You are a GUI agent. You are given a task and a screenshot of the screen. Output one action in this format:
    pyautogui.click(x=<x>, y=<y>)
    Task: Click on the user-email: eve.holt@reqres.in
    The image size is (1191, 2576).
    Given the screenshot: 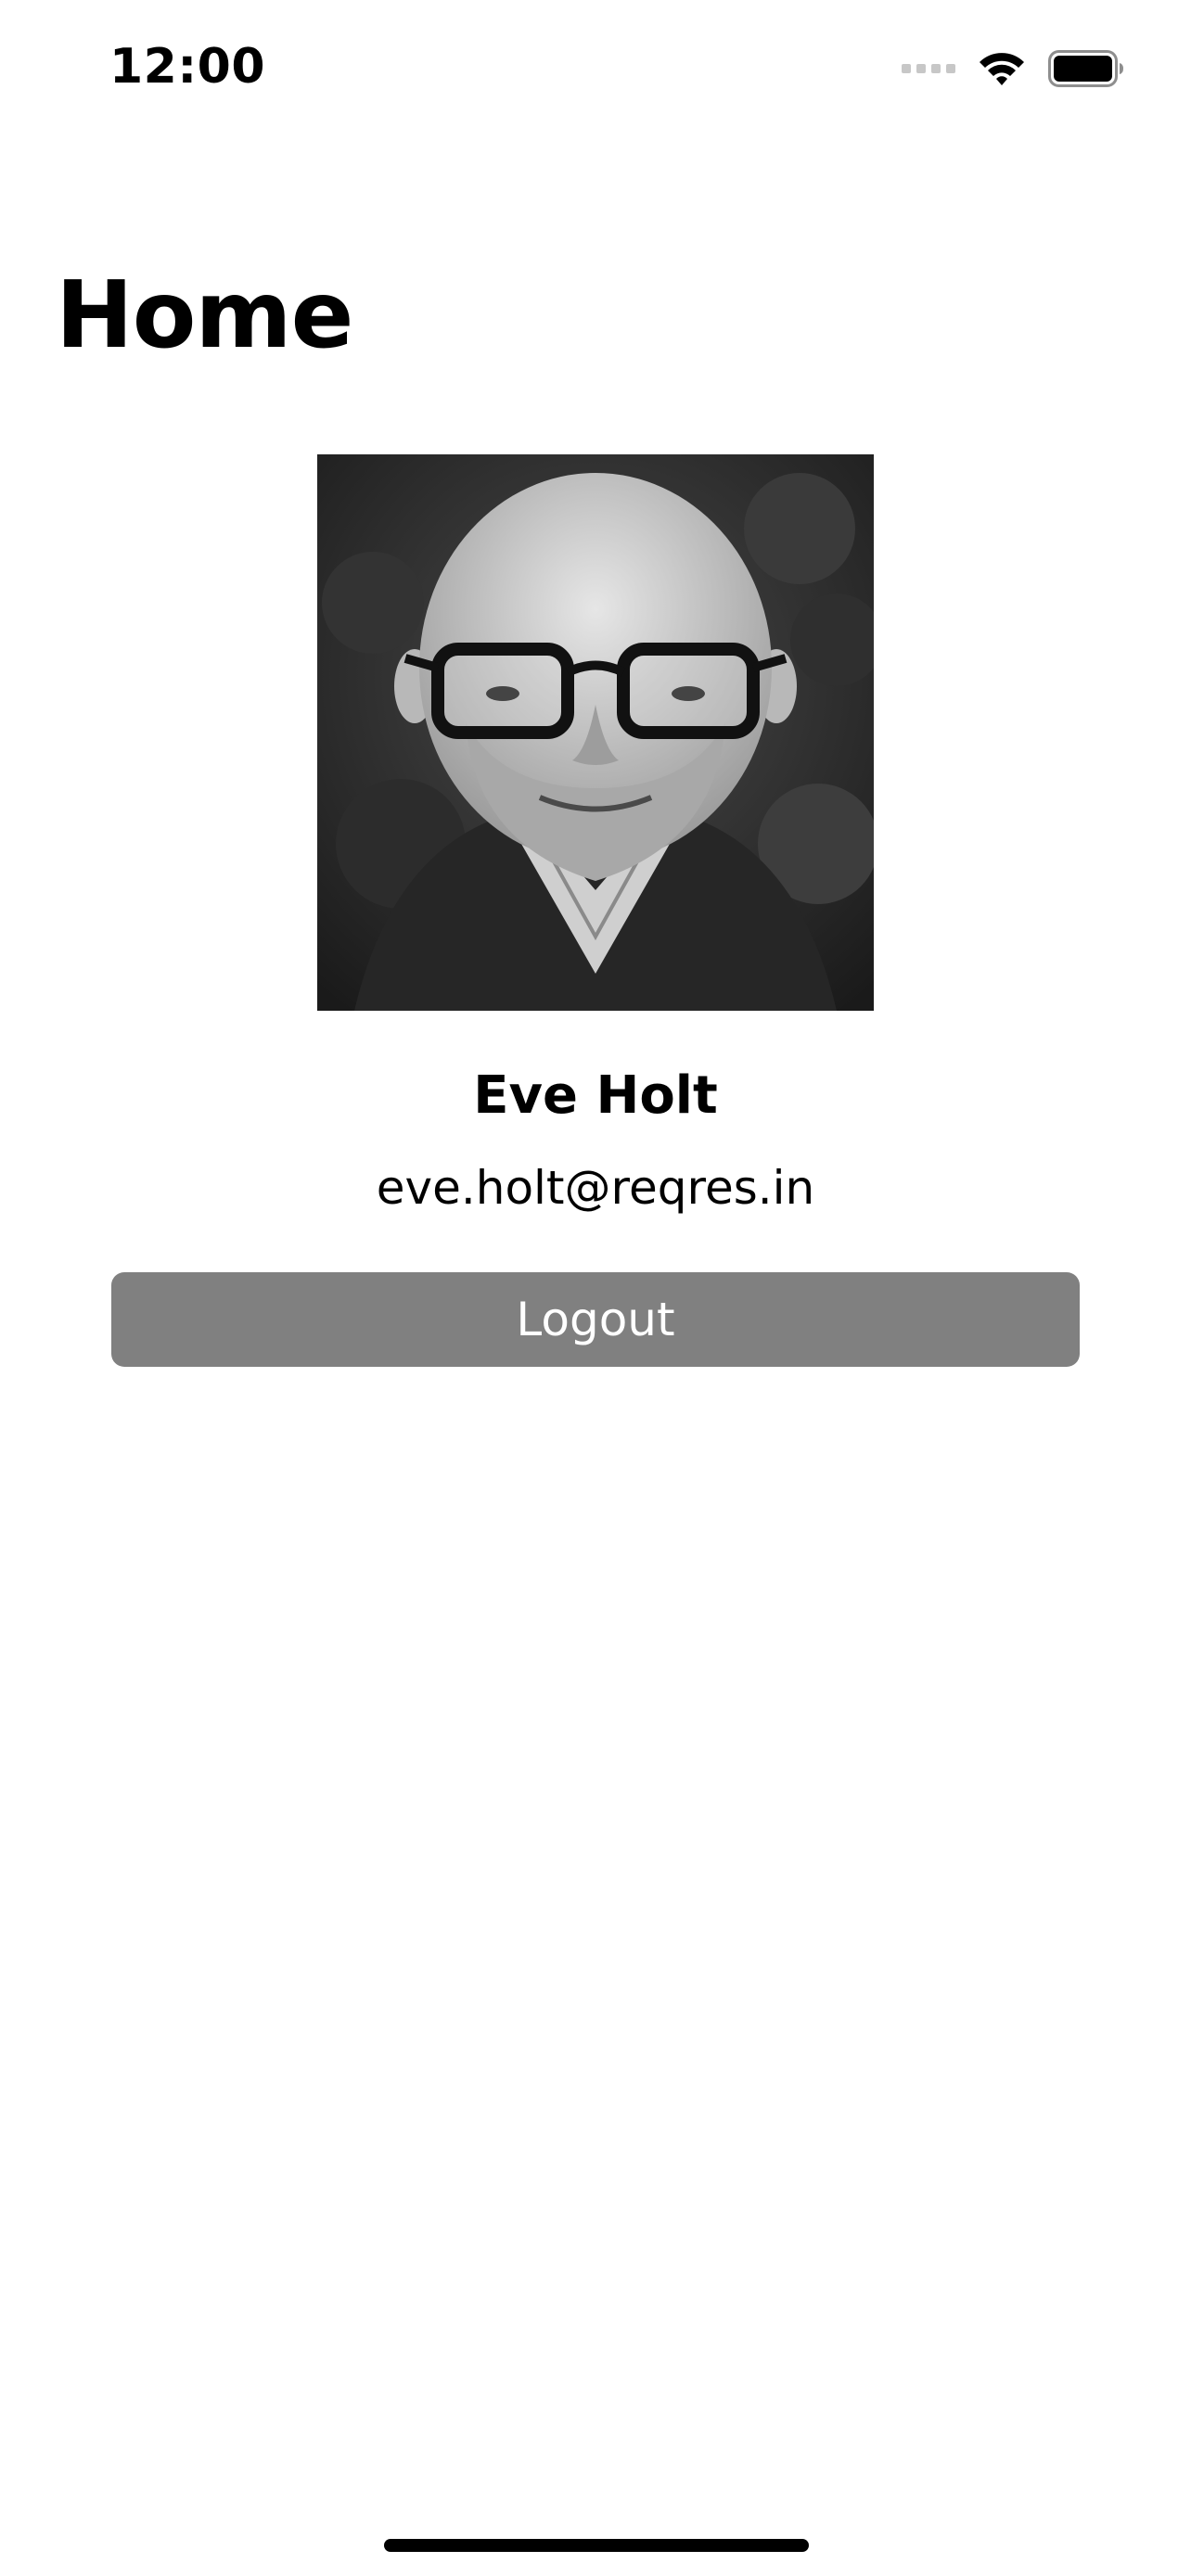 What is the action you would take?
    pyautogui.click(x=595, y=1188)
    